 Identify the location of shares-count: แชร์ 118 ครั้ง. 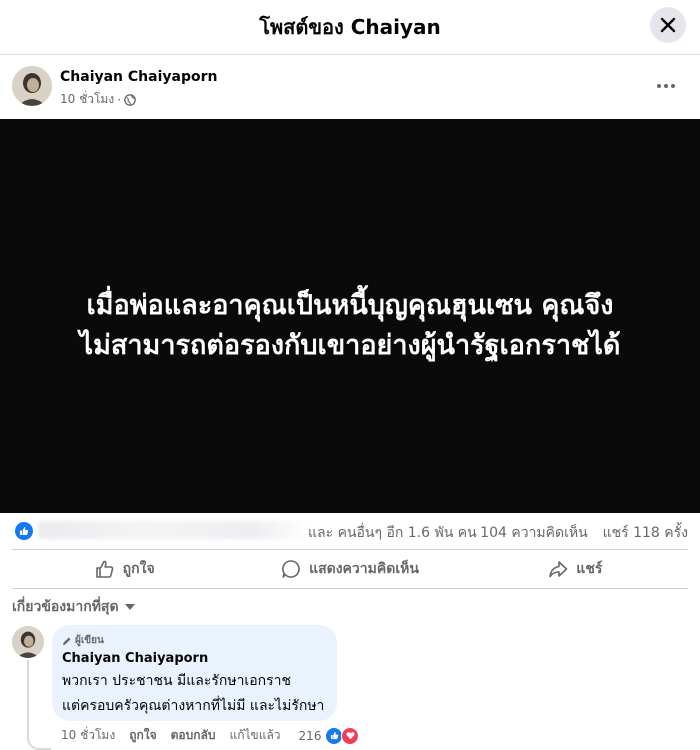
(645, 533).